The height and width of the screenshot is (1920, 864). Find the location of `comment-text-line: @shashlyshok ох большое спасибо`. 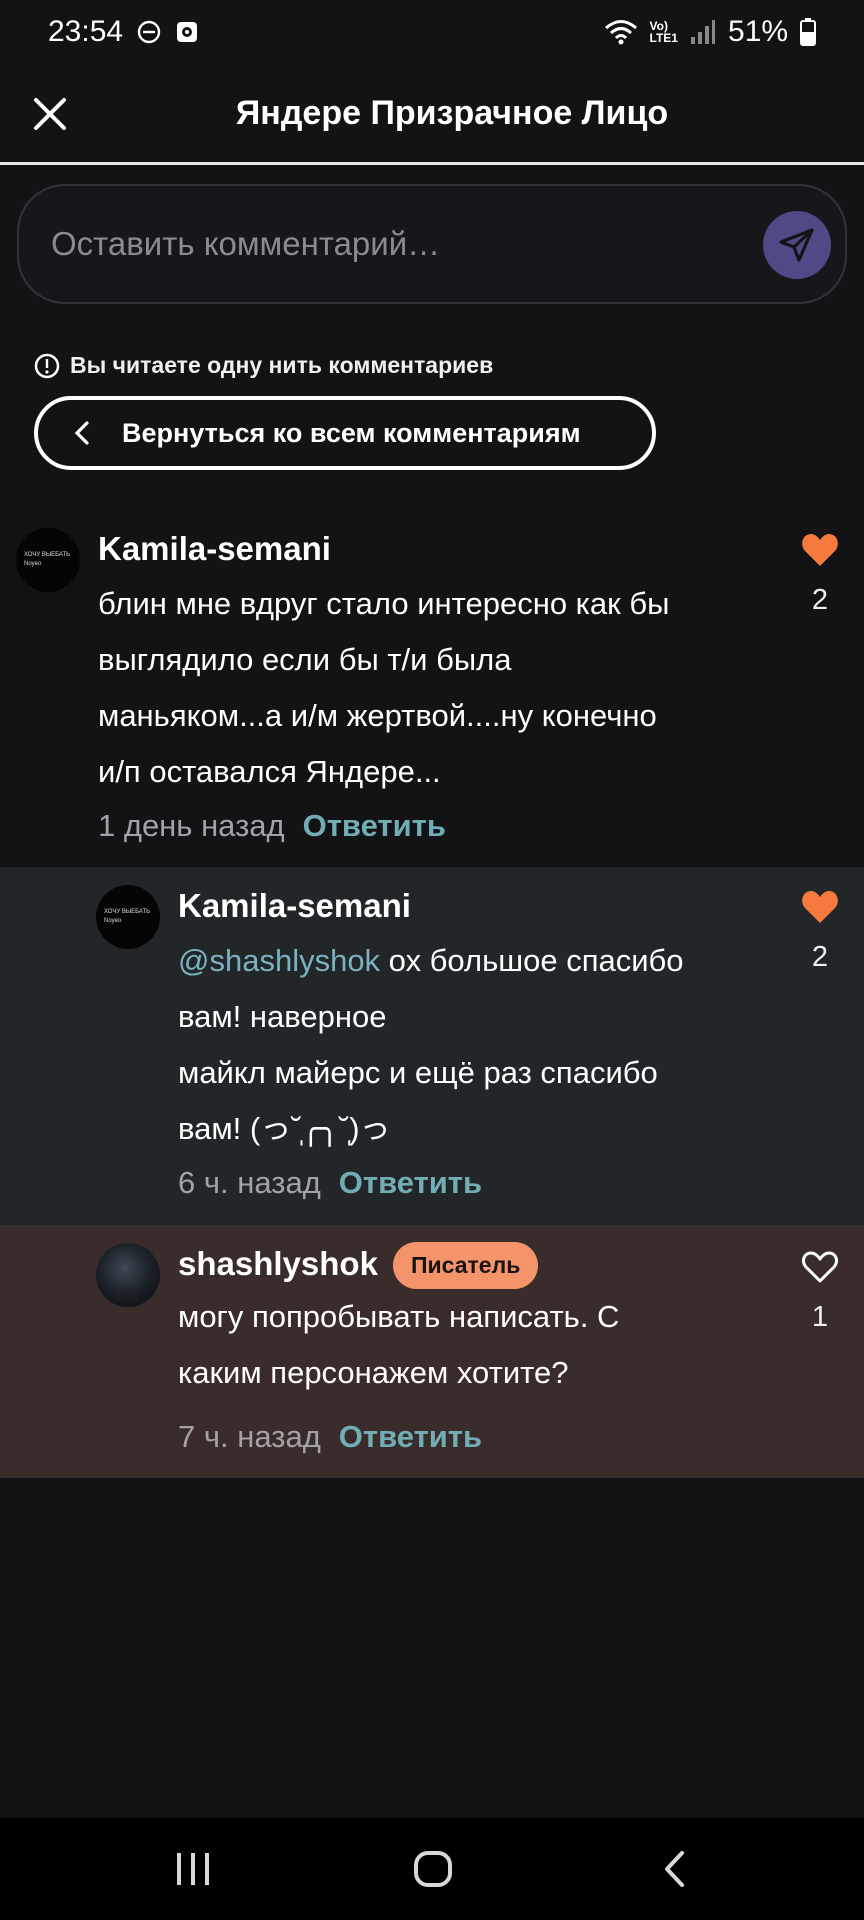

comment-text-line: @shashlyshok ох большое спасибо is located at coordinates (431, 961).